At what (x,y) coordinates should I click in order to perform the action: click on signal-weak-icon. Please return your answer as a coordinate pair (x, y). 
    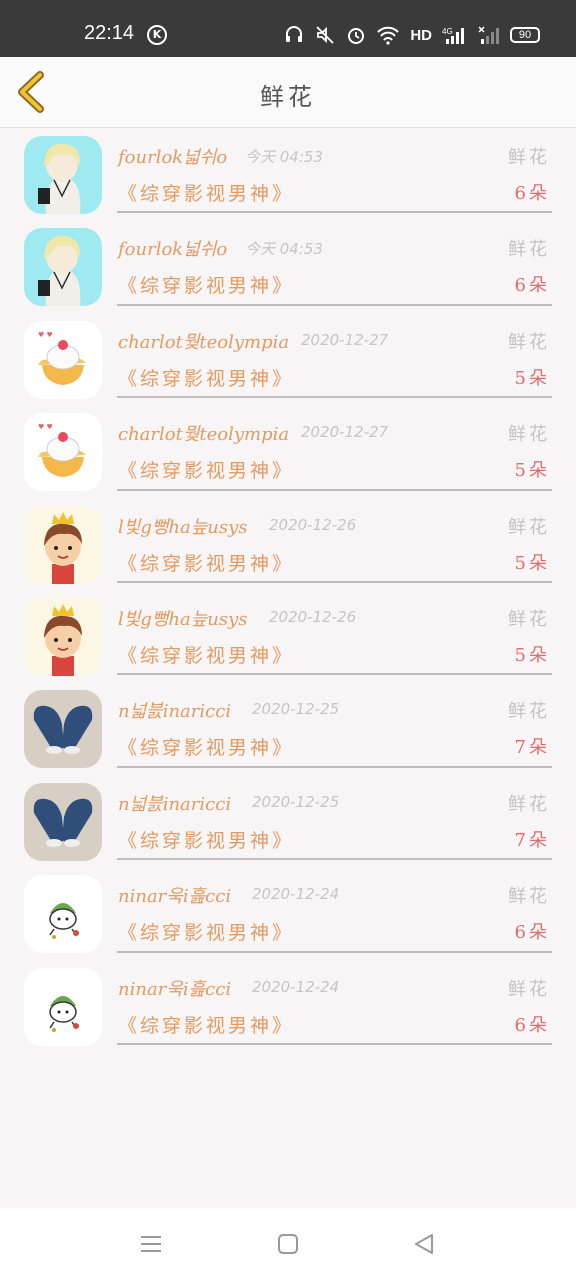
    Looking at the image, I should click on (488, 35).